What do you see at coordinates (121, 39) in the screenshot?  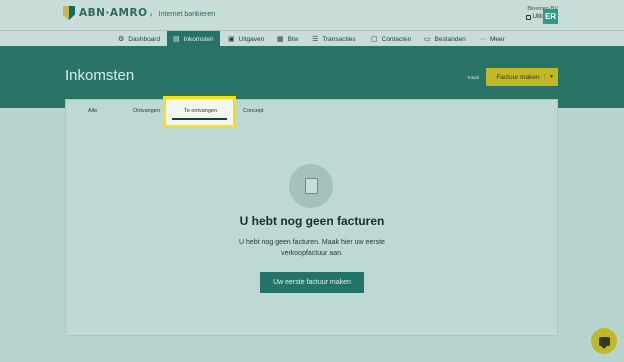 I see `gear-icon: ⚙` at bounding box center [121, 39].